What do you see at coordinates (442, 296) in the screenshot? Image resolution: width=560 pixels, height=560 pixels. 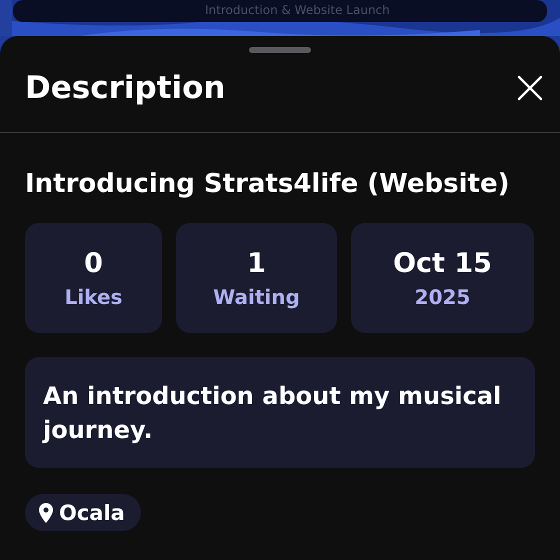 I see `stat-label: 2025` at bounding box center [442, 296].